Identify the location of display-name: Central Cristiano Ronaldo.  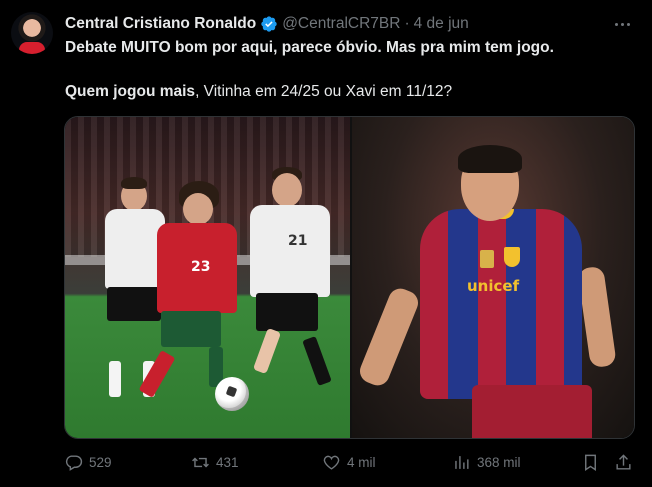
(160, 24).